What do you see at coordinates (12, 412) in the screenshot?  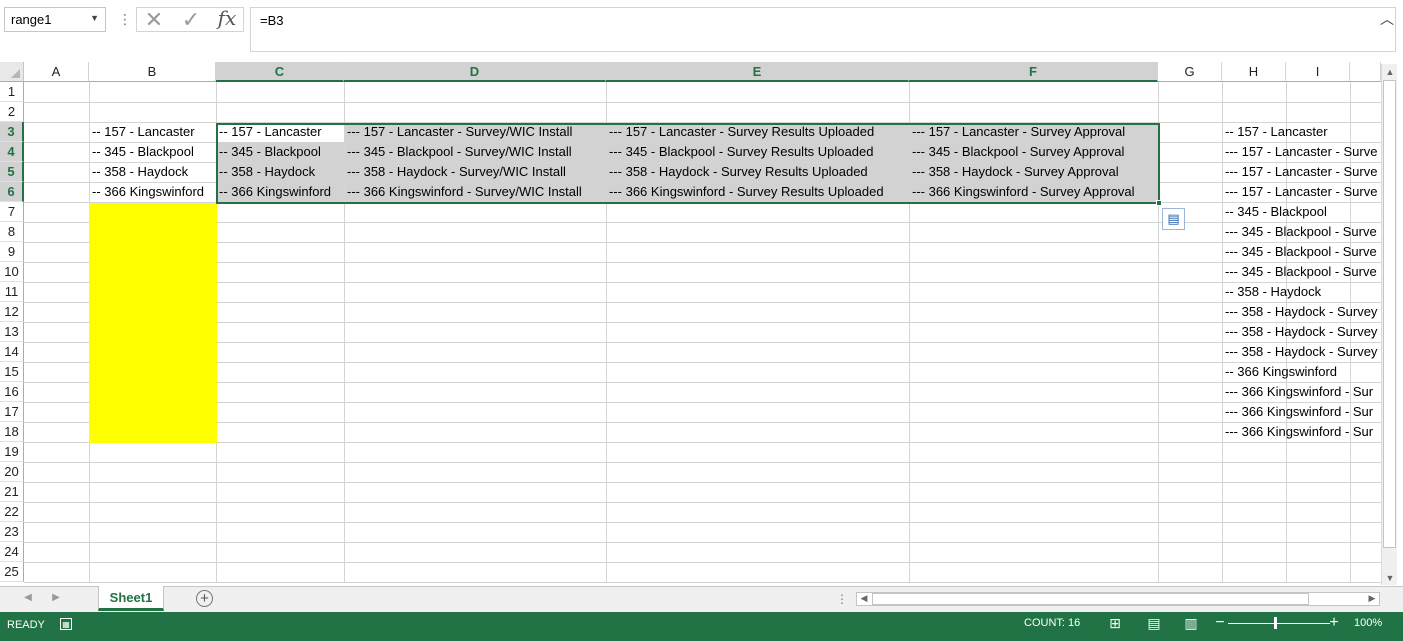 I see `row-header-17: 17` at bounding box center [12, 412].